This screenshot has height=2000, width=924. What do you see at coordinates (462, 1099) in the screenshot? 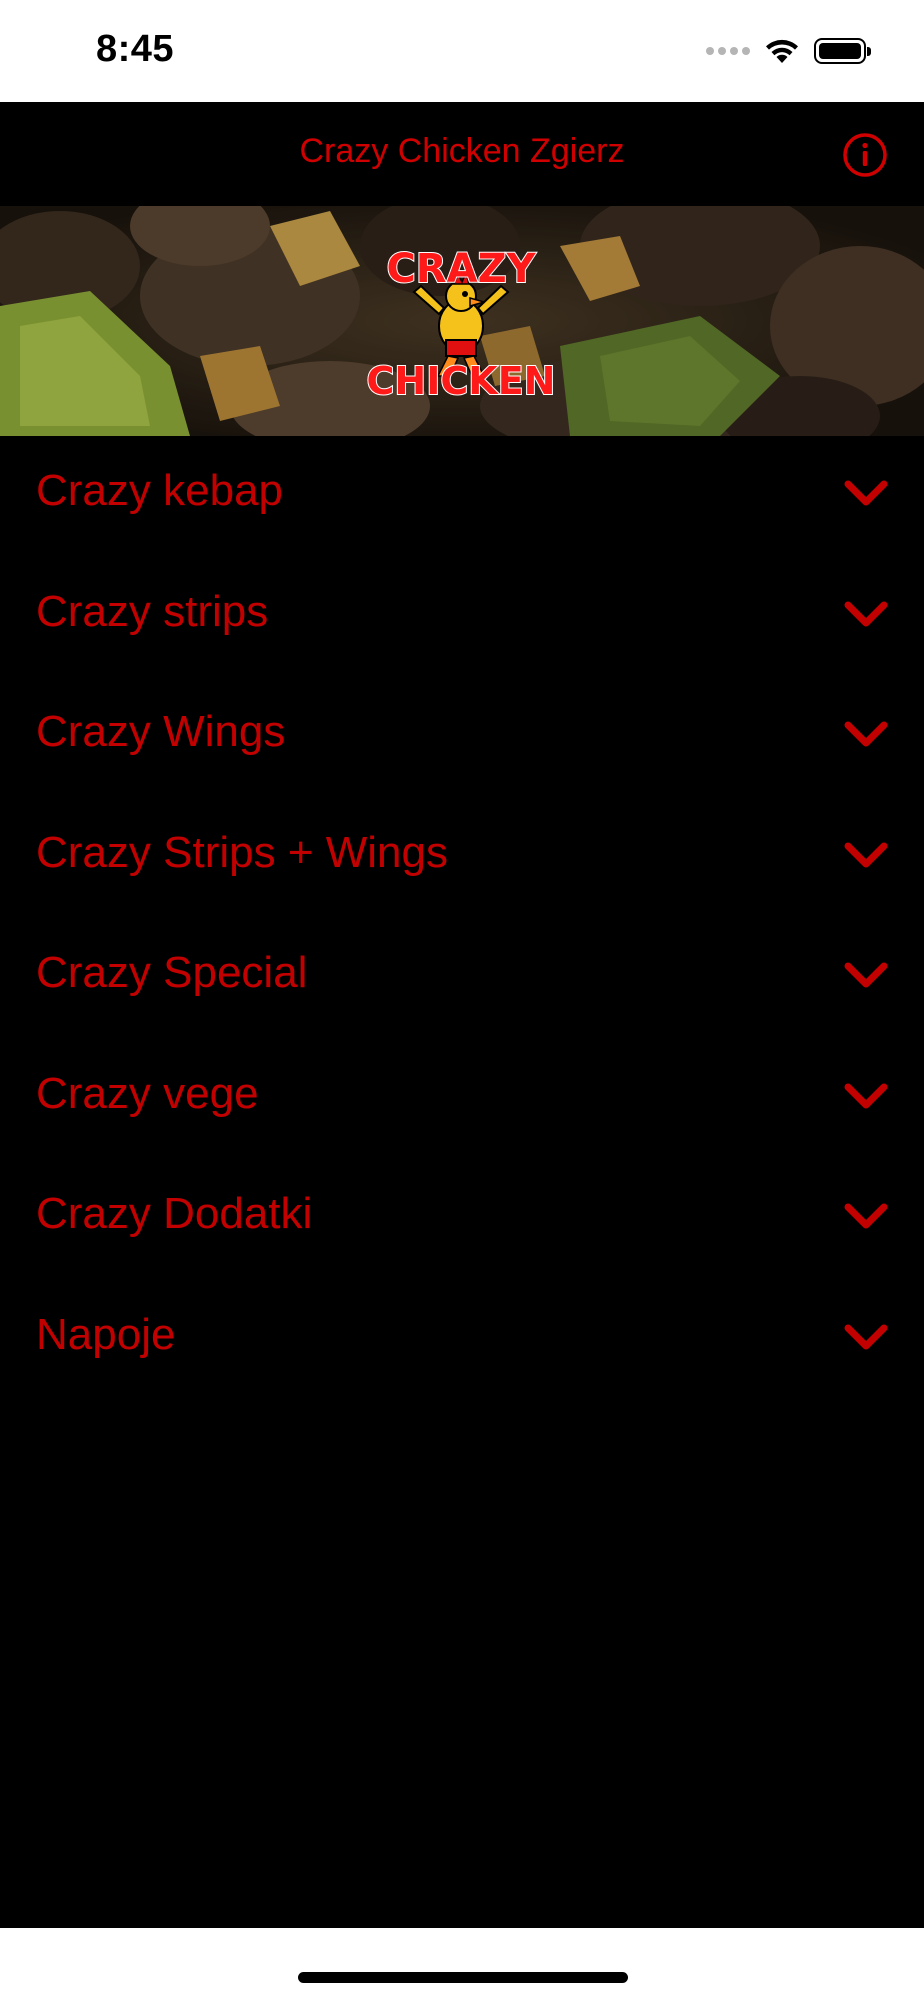
I see `category-item-crazy-vege: Crazy vege` at bounding box center [462, 1099].